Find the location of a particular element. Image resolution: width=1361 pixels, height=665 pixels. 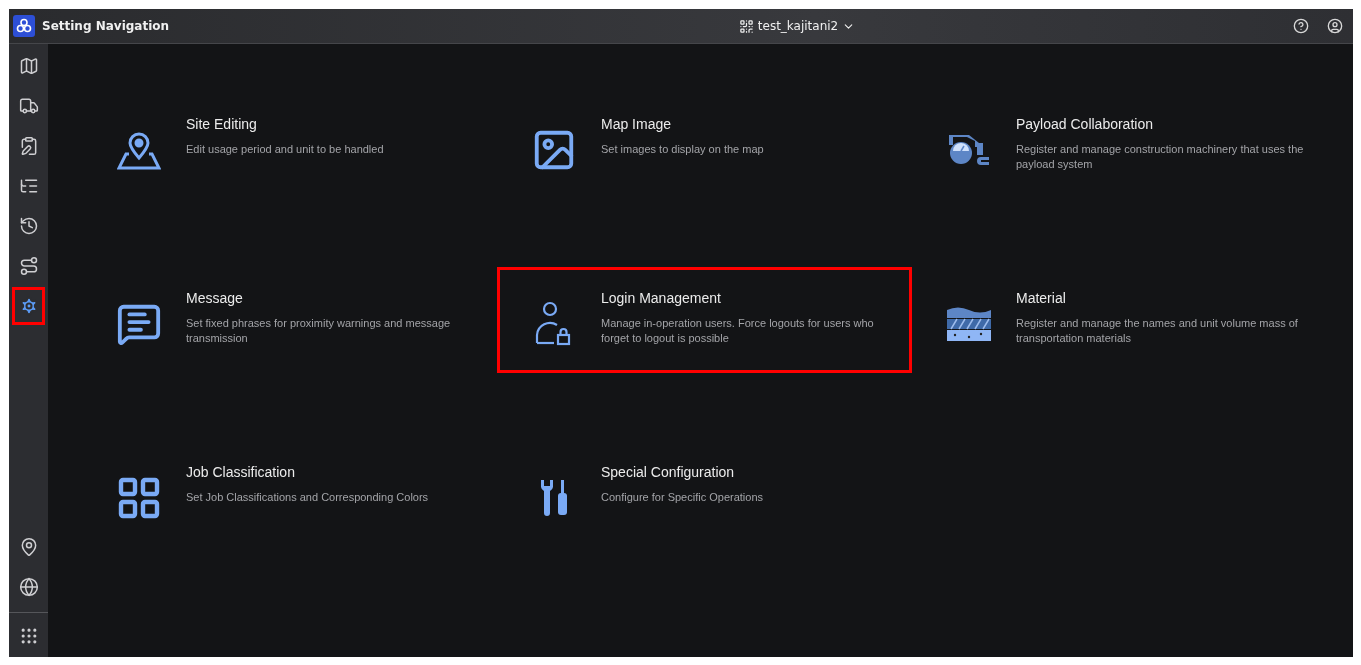

card-description: Set Job Classifications and Corresponding Colors is located at coordinates (307, 497).